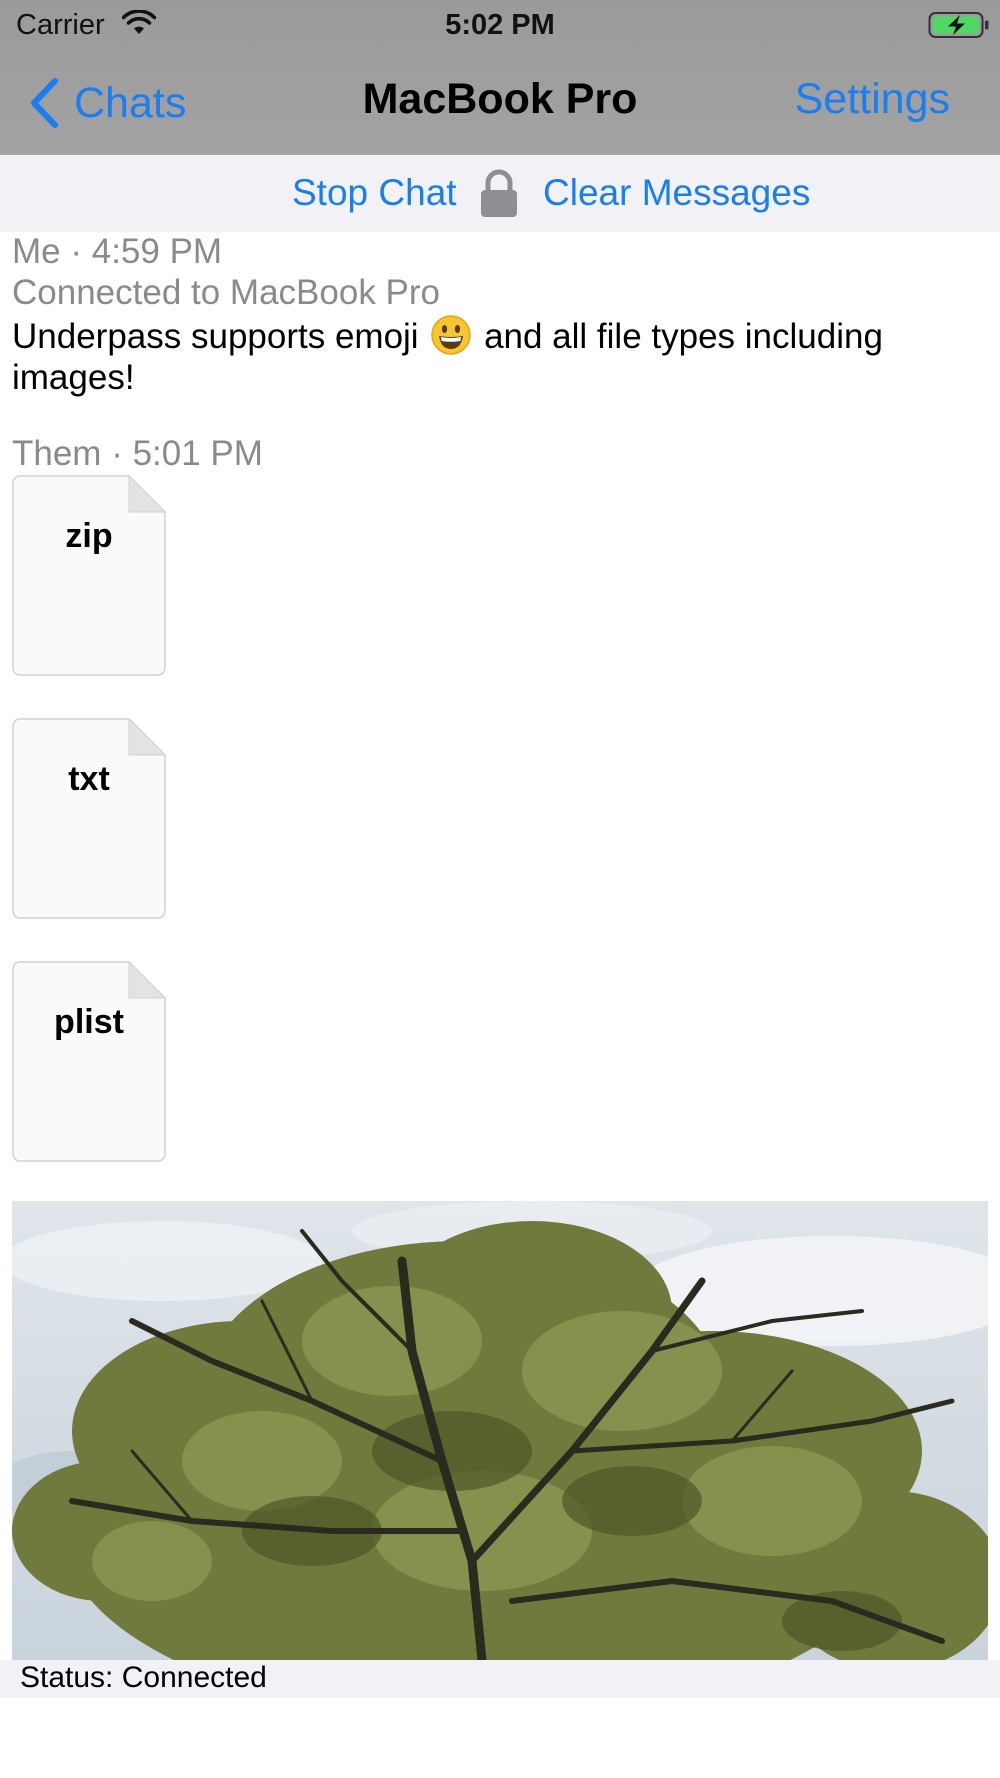 This screenshot has width=1000, height=1778. What do you see at coordinates (89, 536) in the screenshot?
I see `file-extension: zip` at bounding box center [89, 536].